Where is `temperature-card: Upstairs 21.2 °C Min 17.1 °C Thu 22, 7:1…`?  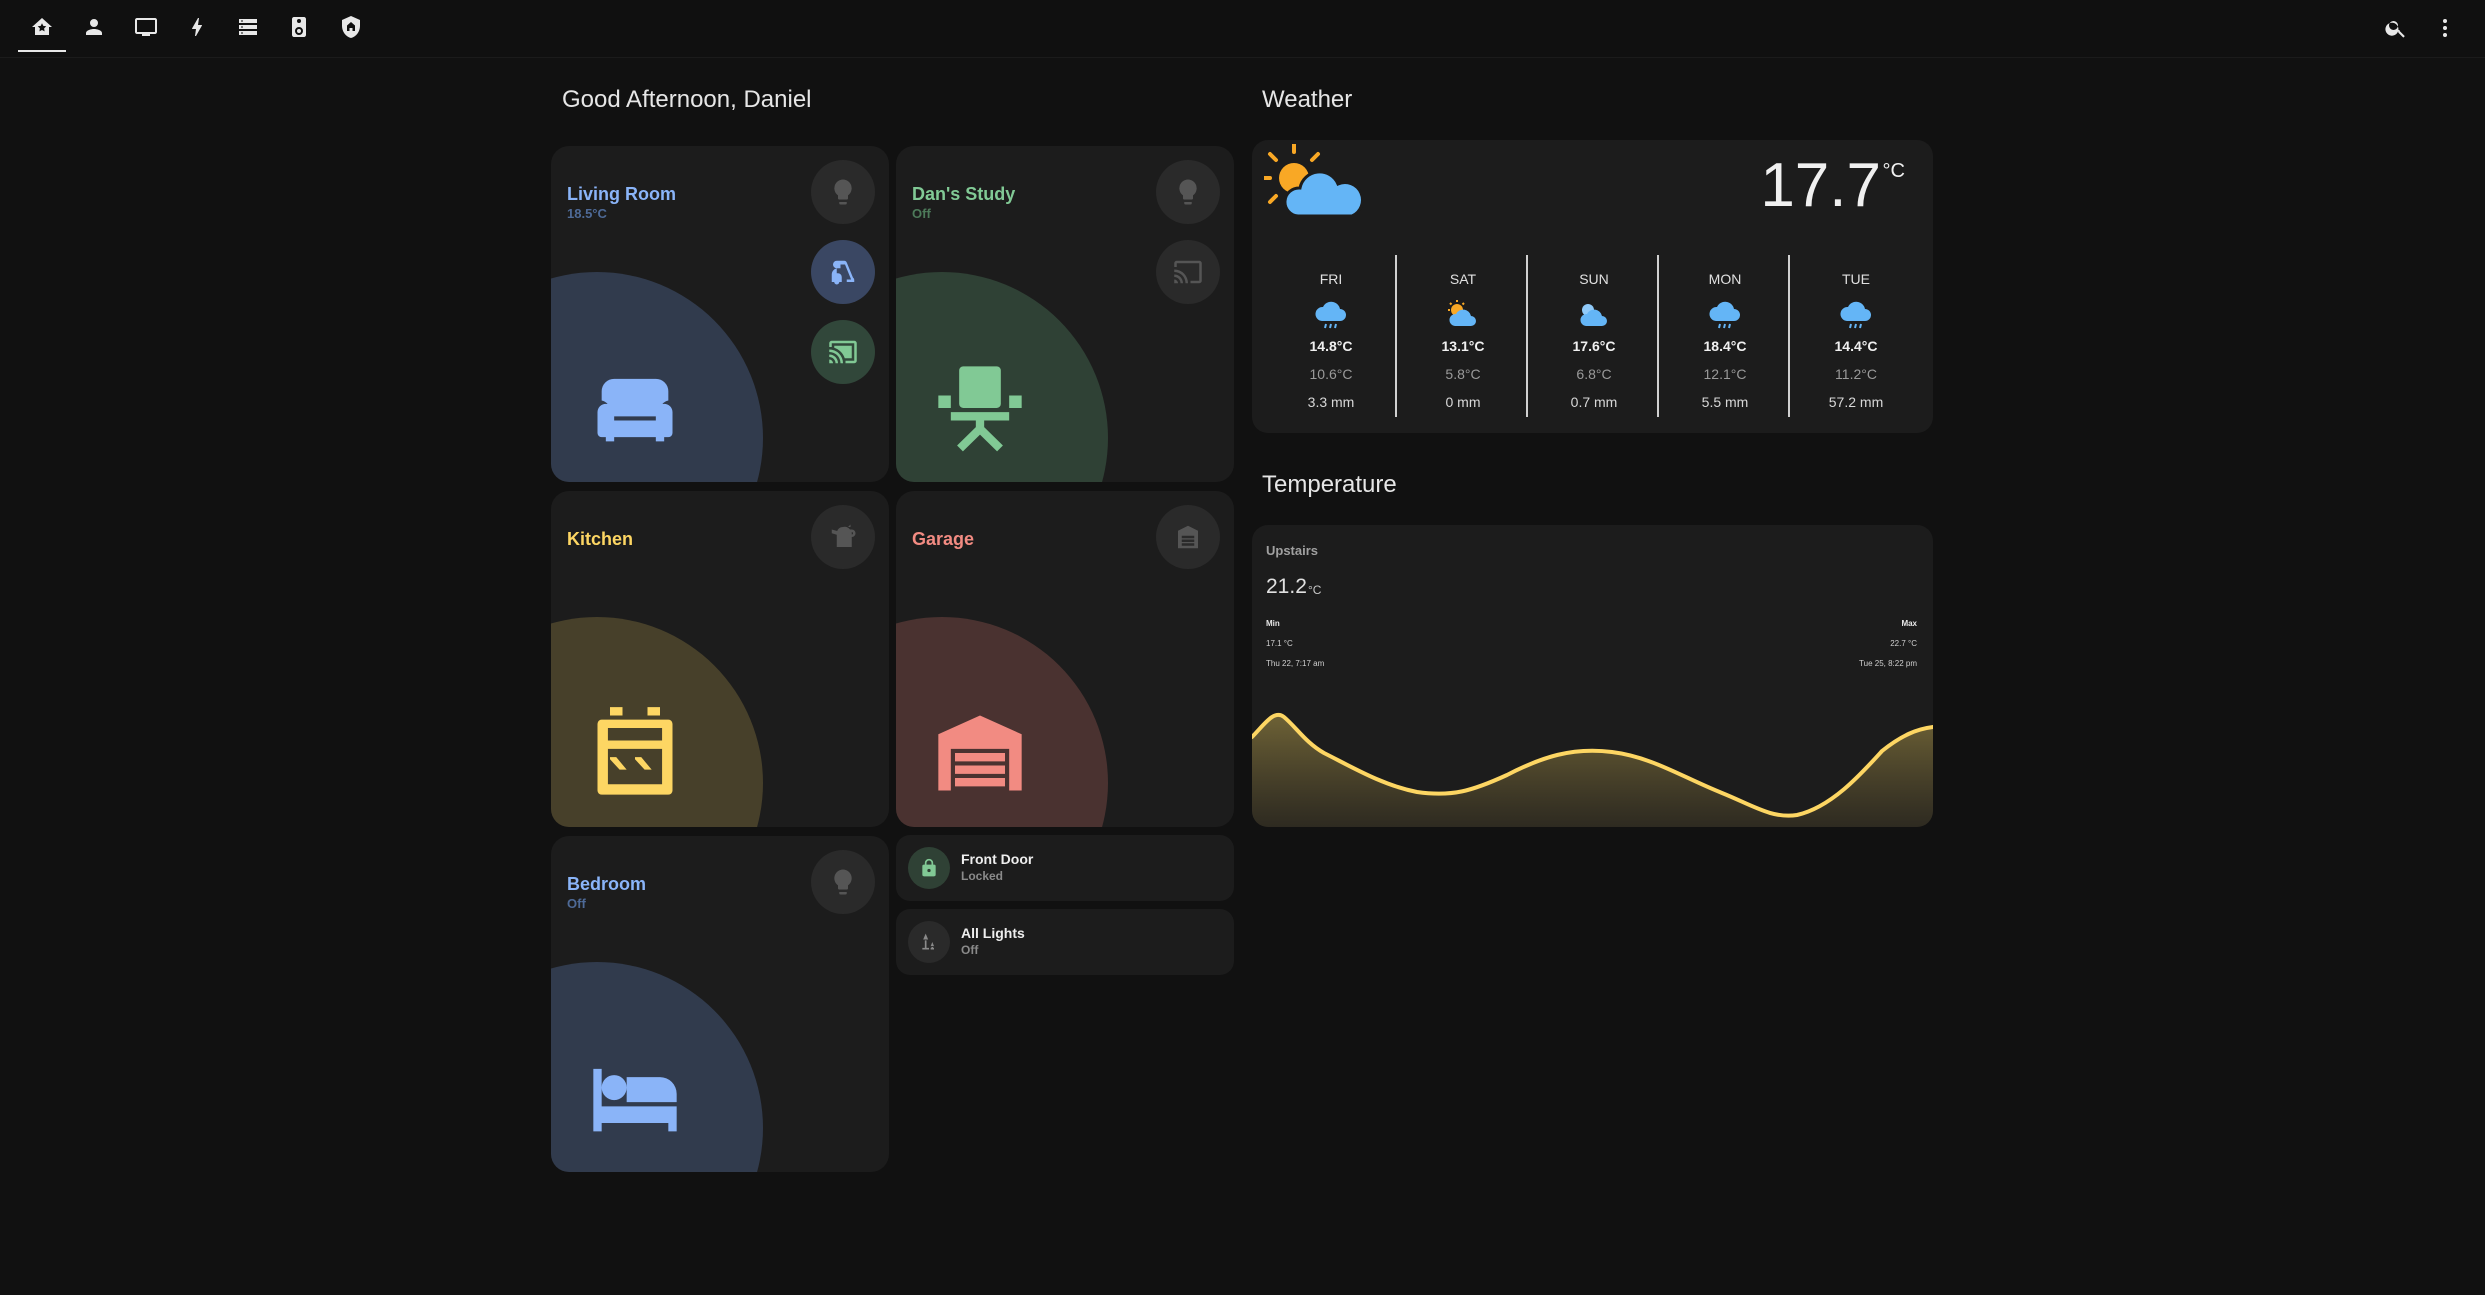 temperature-card: Upstairs 21.2 °C Min 17.1 °C Thu 22, 7:1… is located at coordinates (1592, 676).